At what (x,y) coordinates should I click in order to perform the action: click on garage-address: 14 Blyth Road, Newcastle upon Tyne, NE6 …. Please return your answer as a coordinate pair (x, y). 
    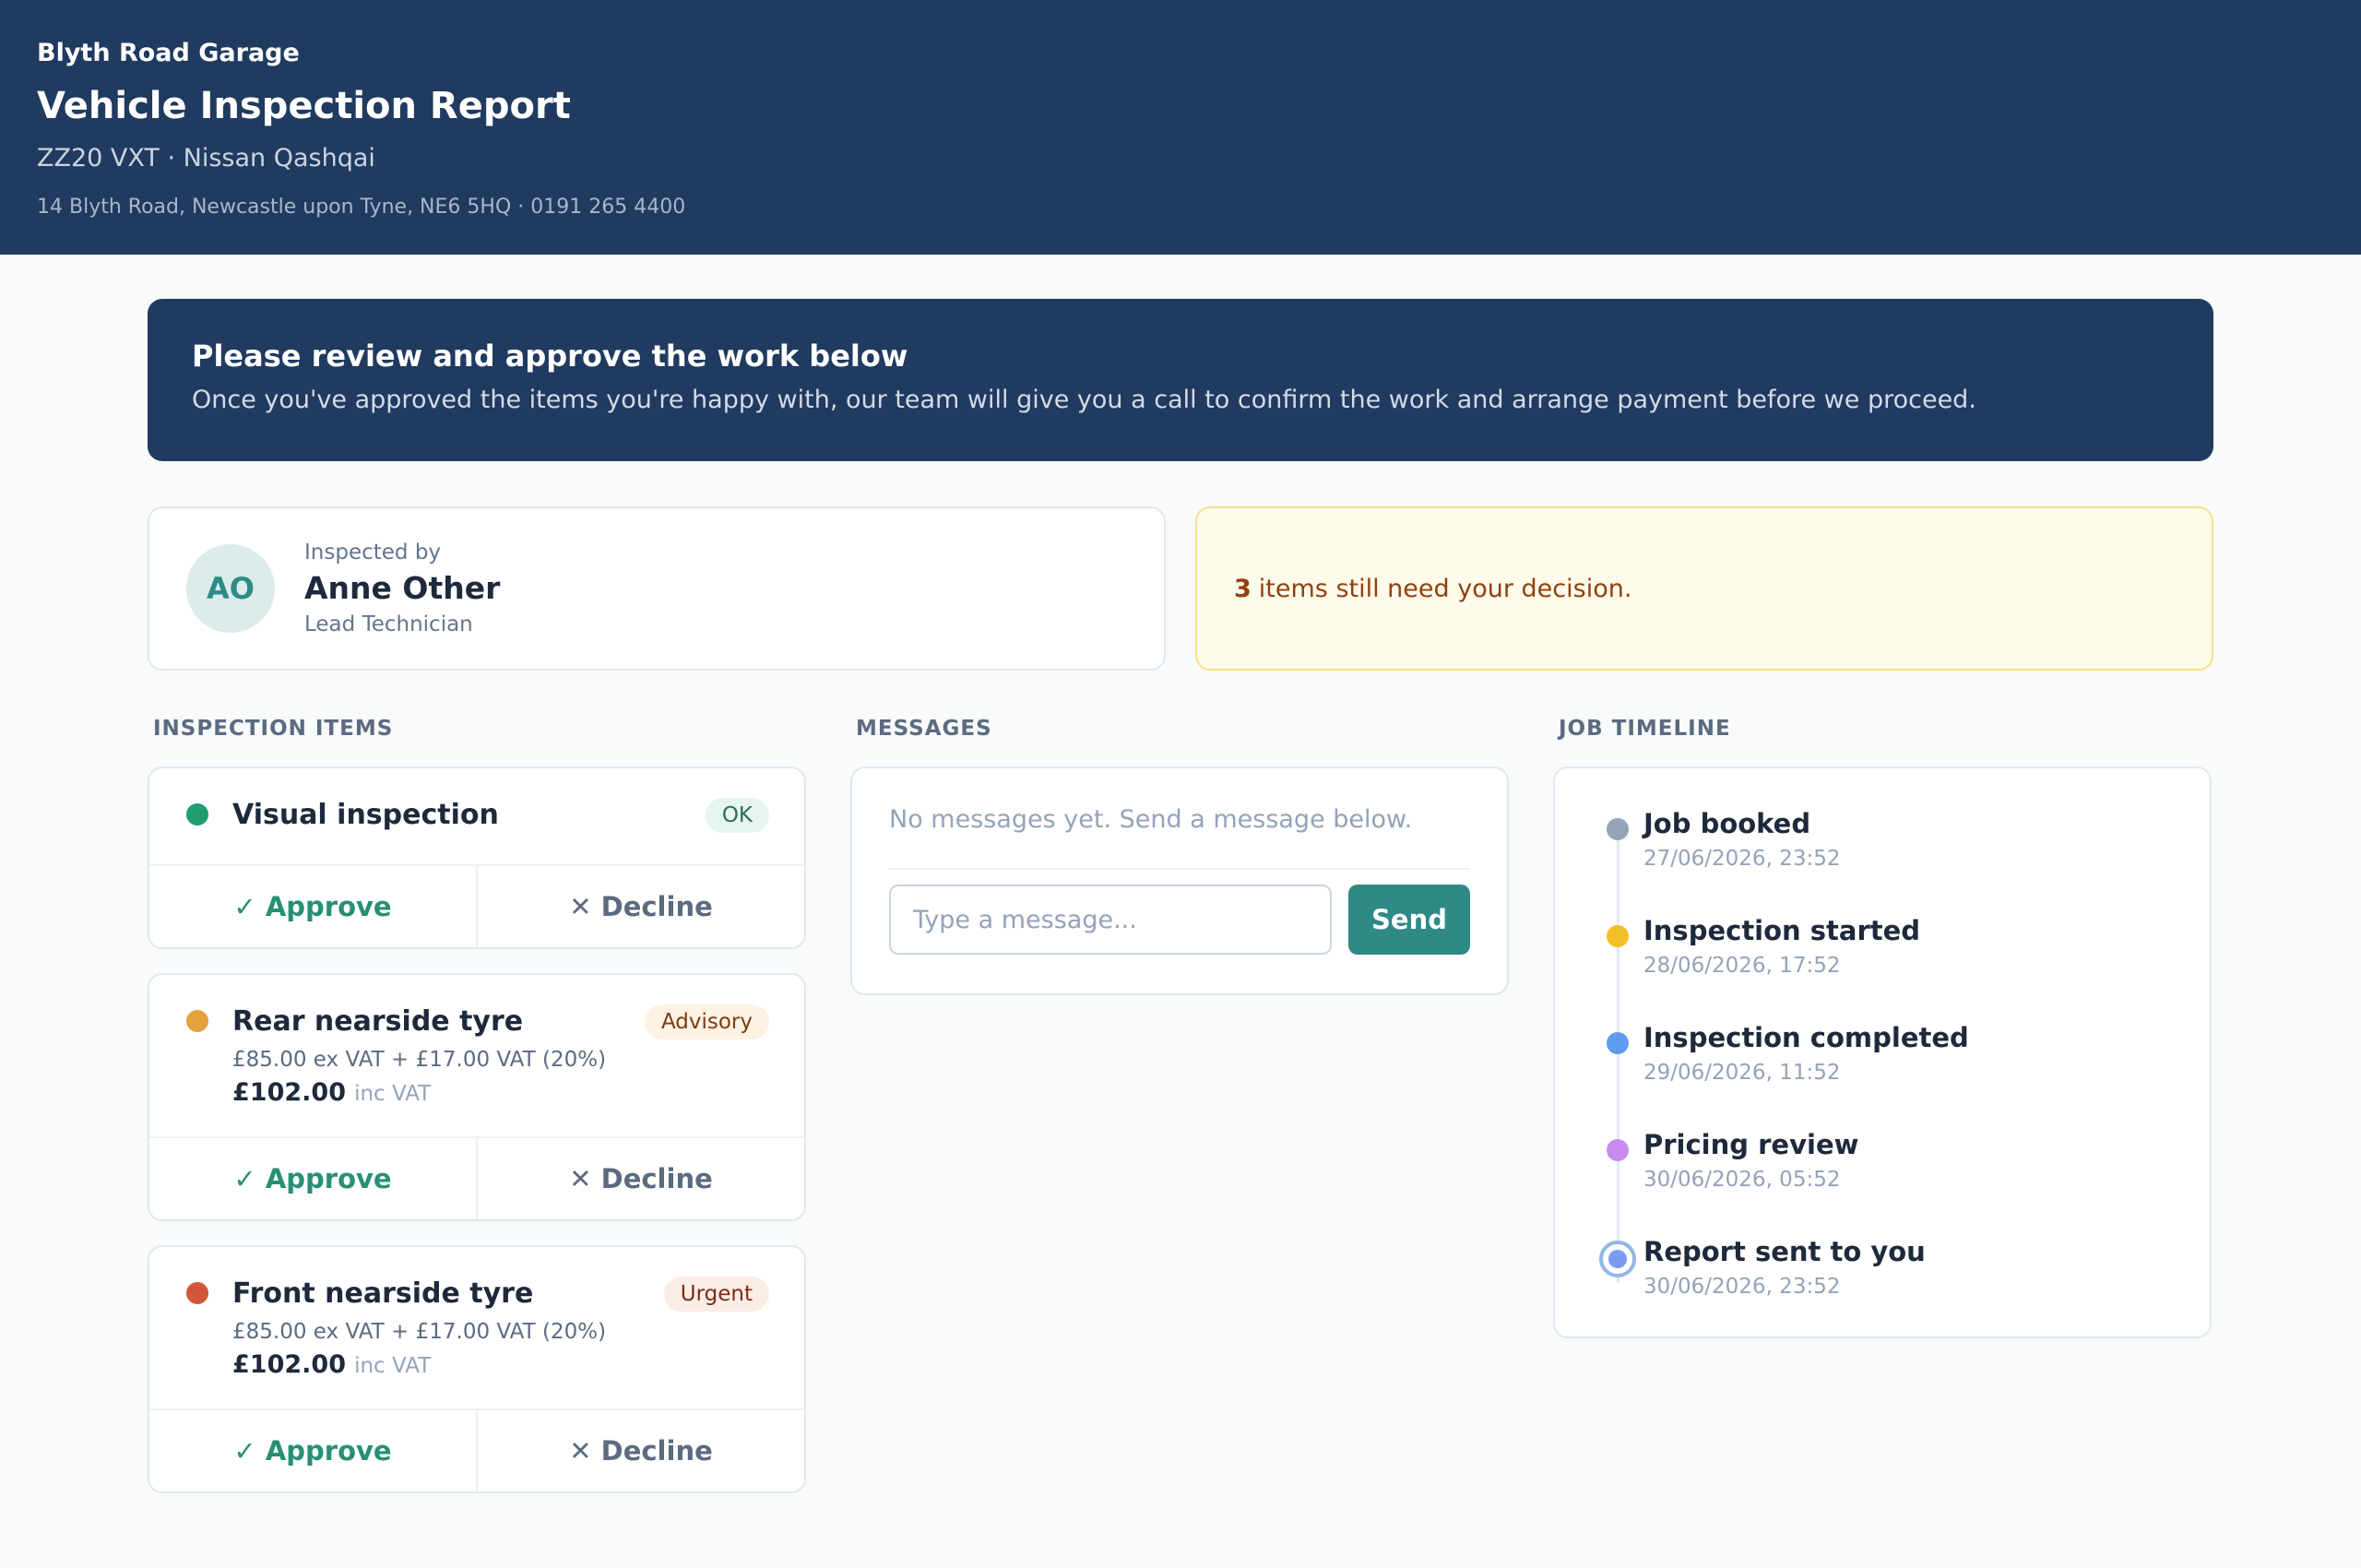
    Looking at the image, I should click on (361, 207).